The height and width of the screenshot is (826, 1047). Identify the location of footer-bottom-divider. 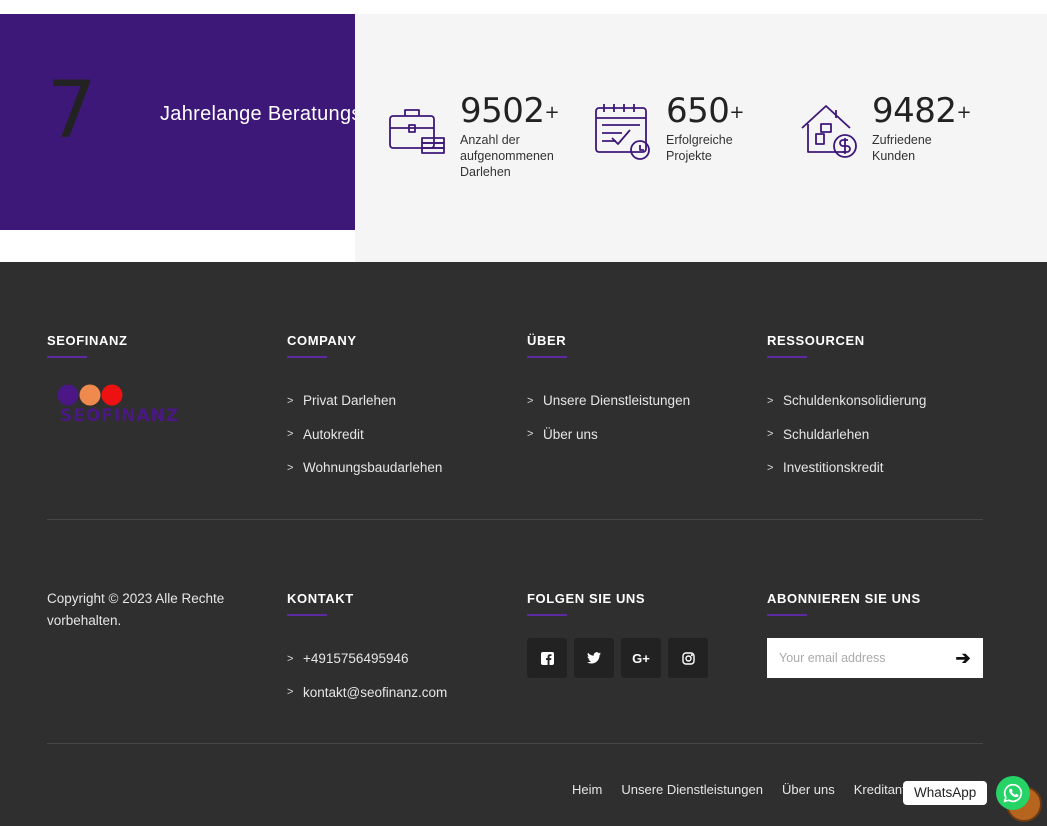
(515, 743).